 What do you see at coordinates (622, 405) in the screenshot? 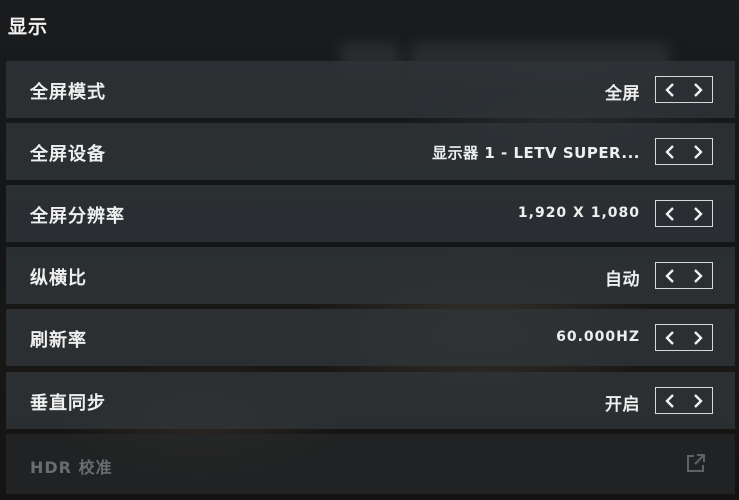
I see `setting-value: 开启` at bounding box center [622, 405].